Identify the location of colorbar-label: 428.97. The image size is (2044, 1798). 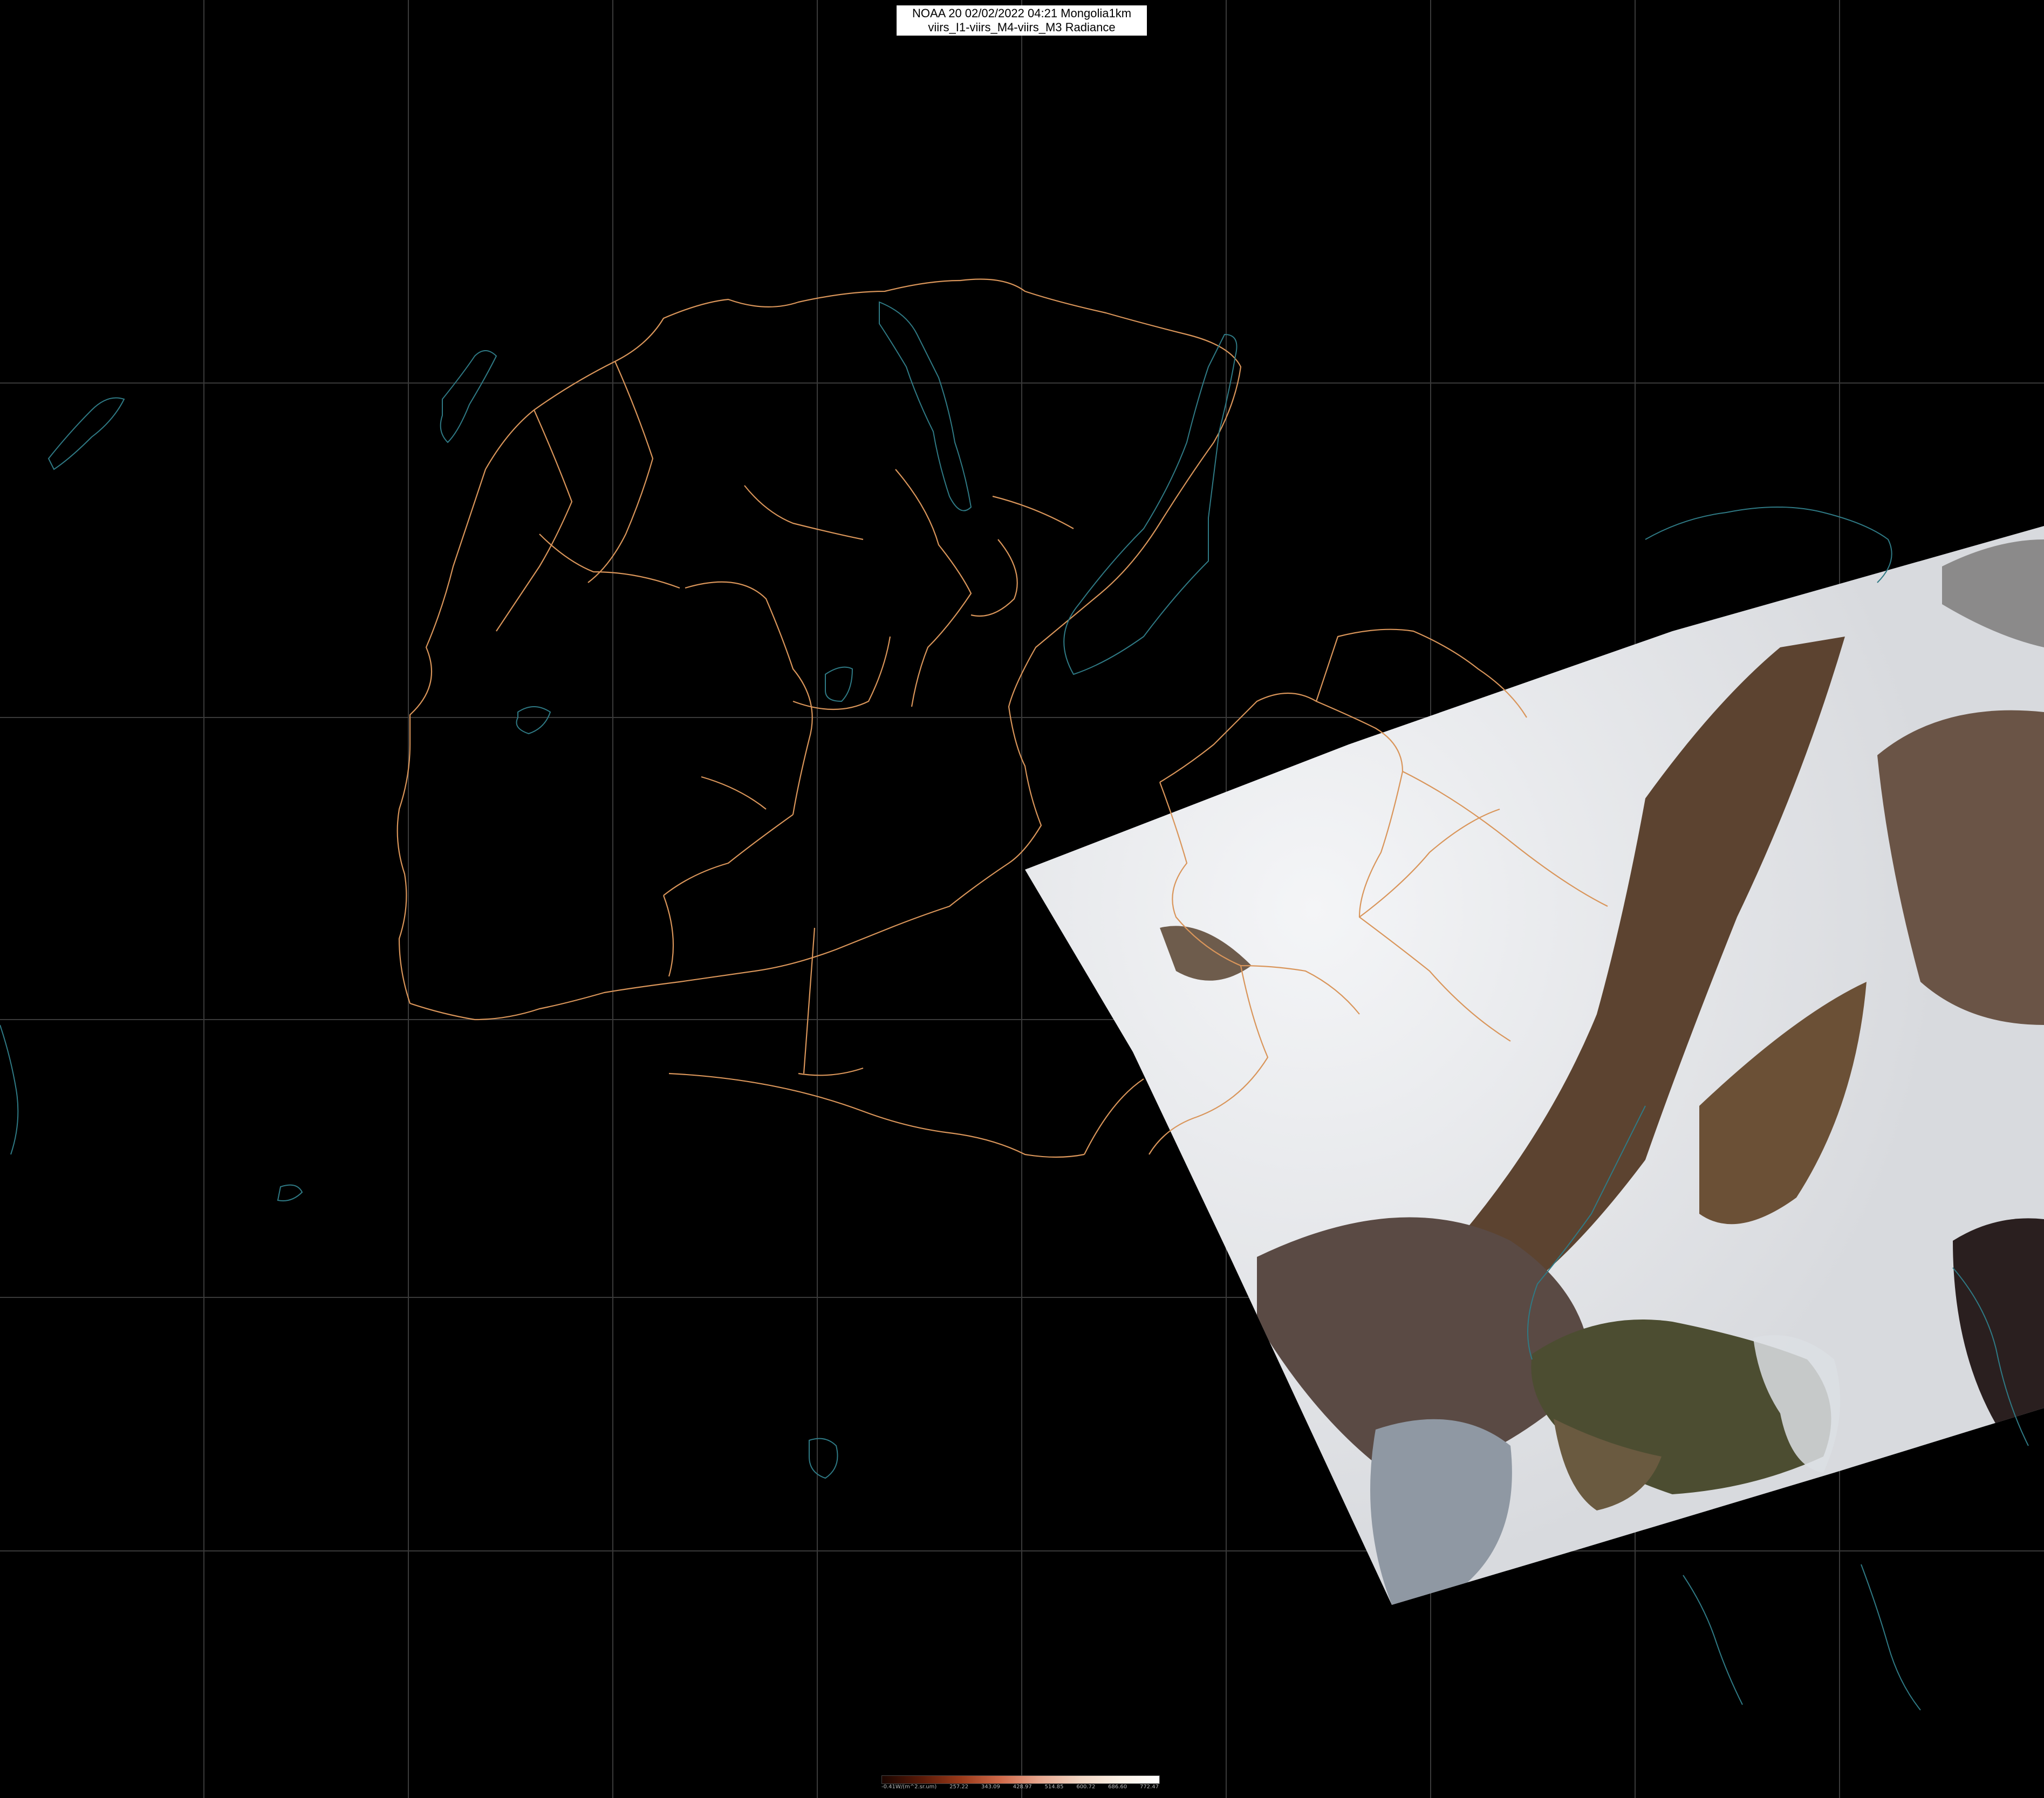
(1022, 1787).